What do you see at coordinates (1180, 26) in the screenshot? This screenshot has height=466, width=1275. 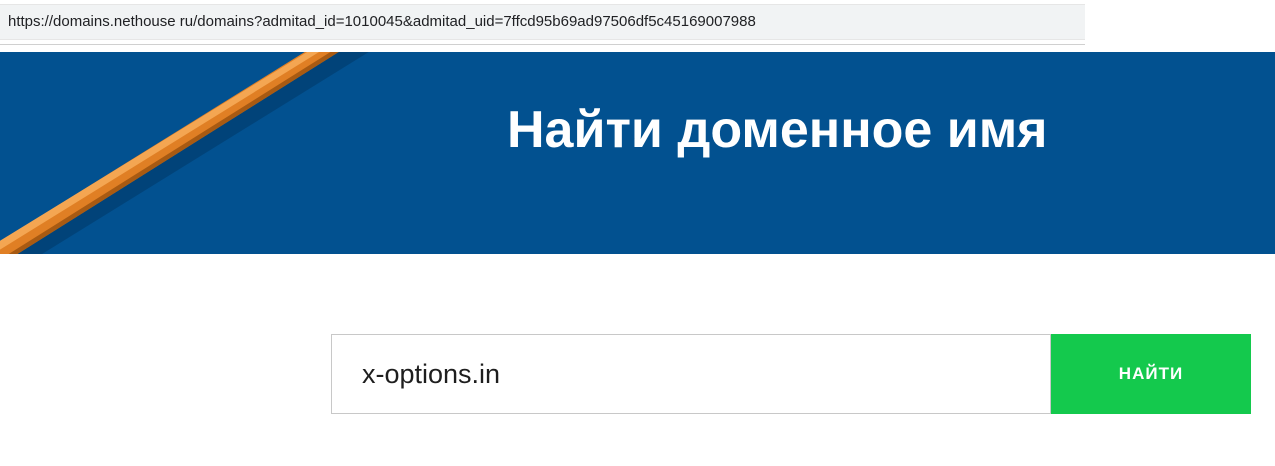 I see `browser-toolbar-blank` at bounding box center [1180, 26].